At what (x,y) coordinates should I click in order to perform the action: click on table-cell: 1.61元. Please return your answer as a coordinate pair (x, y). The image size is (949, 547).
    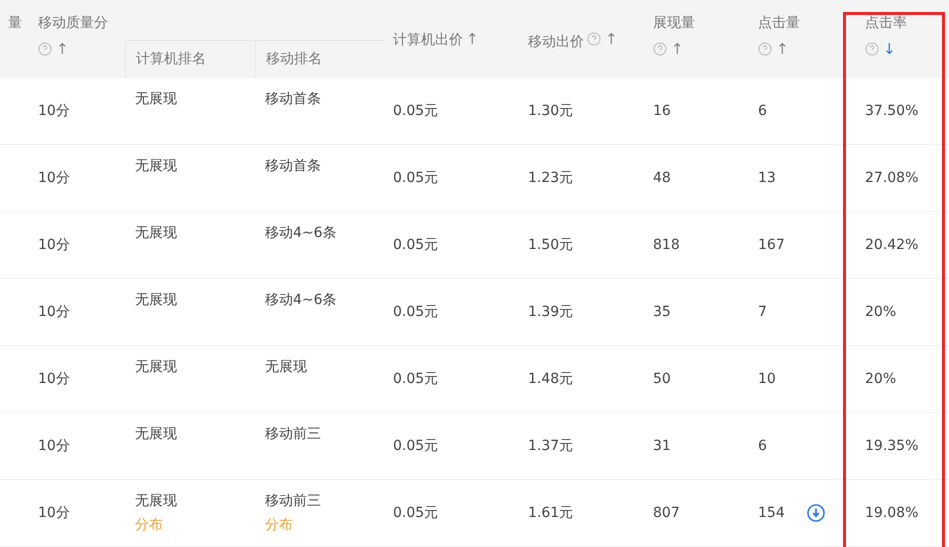
    Looking at the image, I should click on (551, 513).